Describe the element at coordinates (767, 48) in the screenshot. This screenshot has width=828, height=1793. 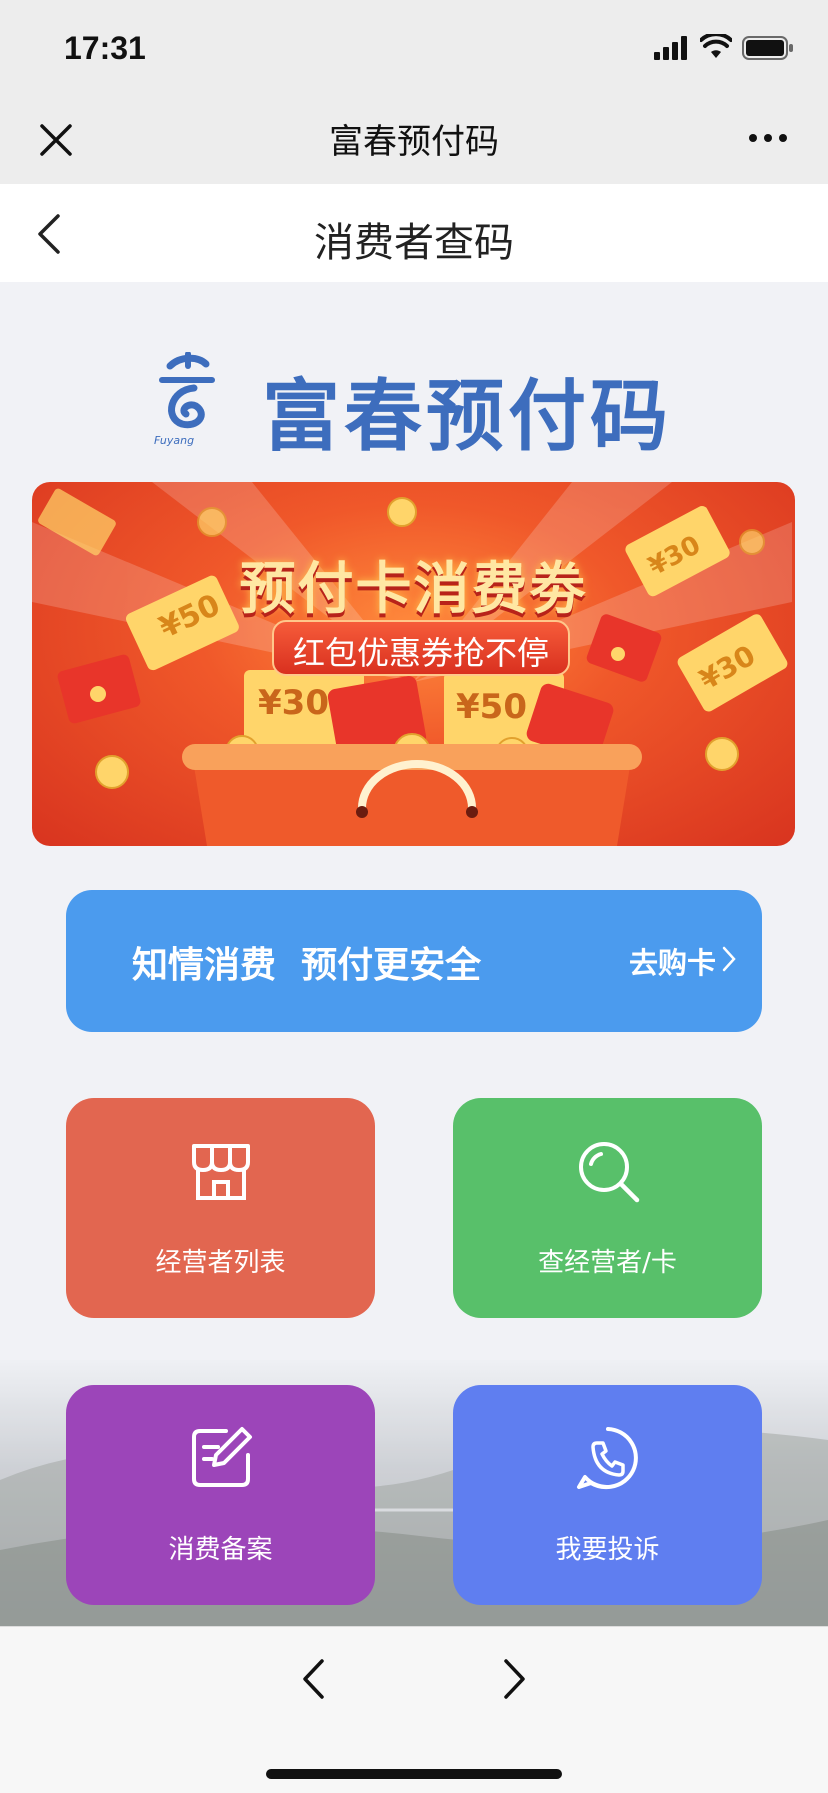
I see `battery-icon` at that location.